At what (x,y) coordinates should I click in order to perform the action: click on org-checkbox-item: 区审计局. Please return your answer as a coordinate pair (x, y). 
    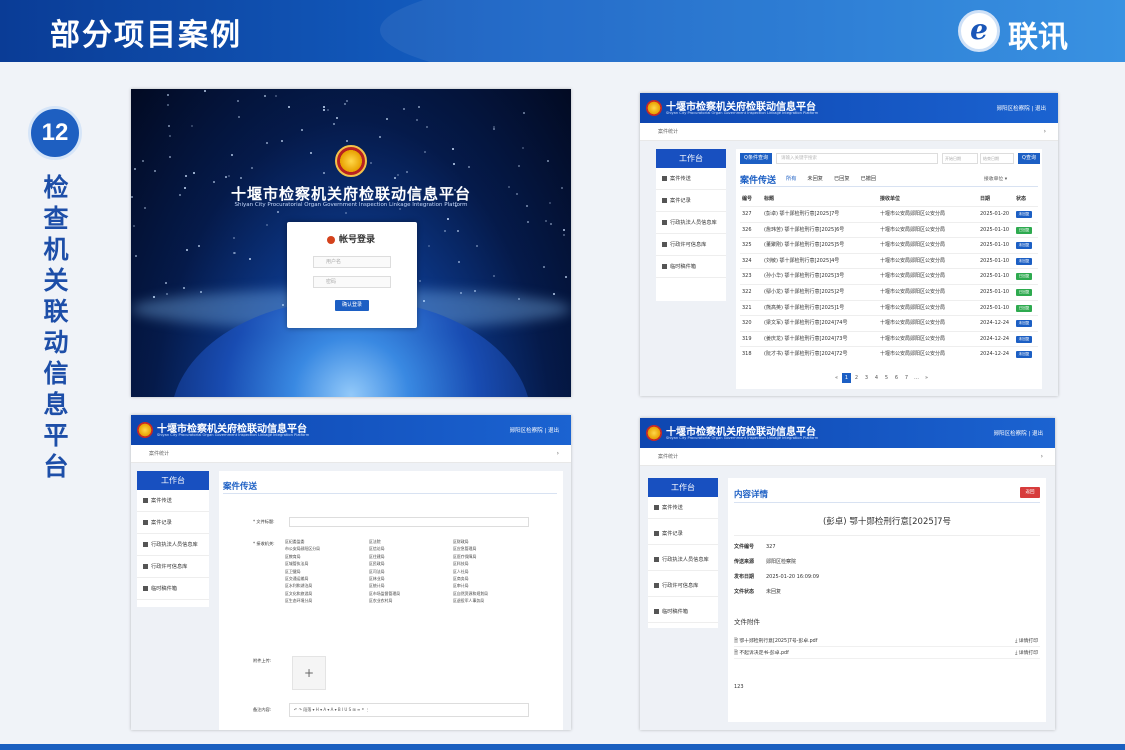
    Looking at the image, I should click on (461, 586).